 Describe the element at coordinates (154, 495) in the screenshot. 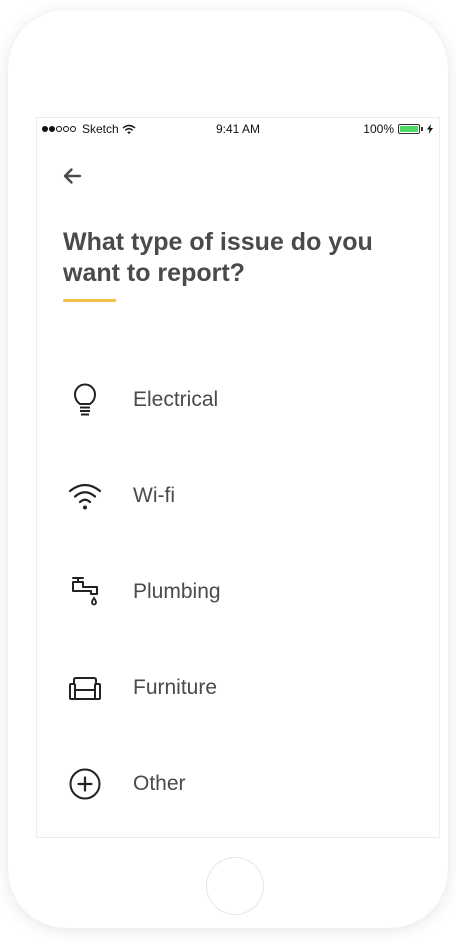

I see `option-label: Wi-fi` at that location.